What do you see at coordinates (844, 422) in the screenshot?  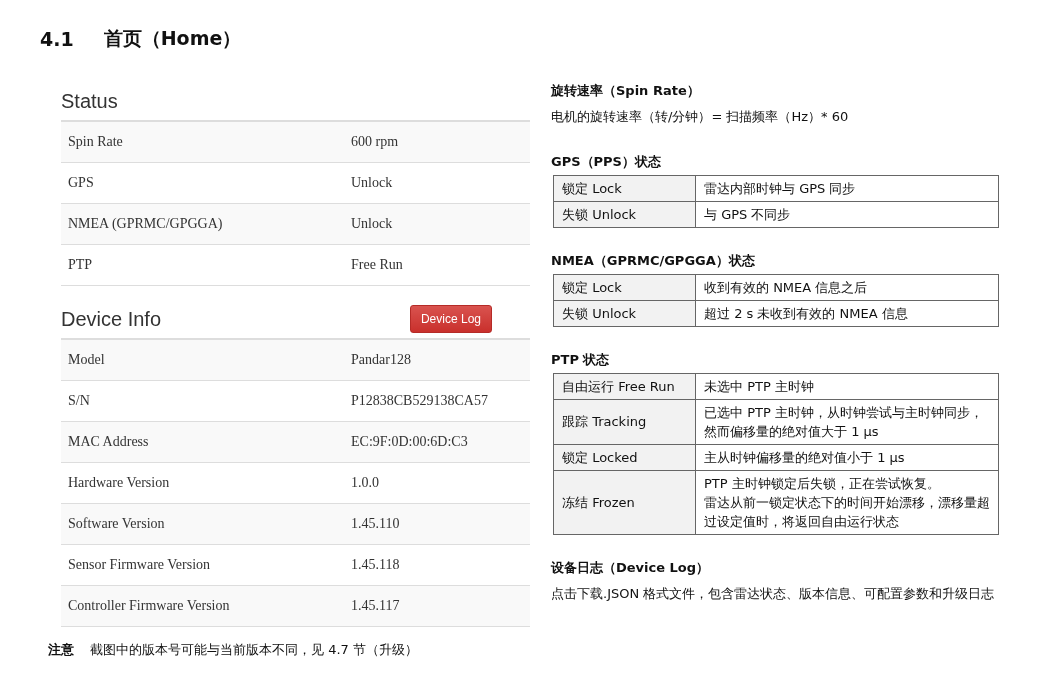 I see `description-text: 已选中 PTP 主时钟，从时钟尝试与主时钟同步，然而偏移量的绝对值大于 1 µs` at bounding box center [844, 422].